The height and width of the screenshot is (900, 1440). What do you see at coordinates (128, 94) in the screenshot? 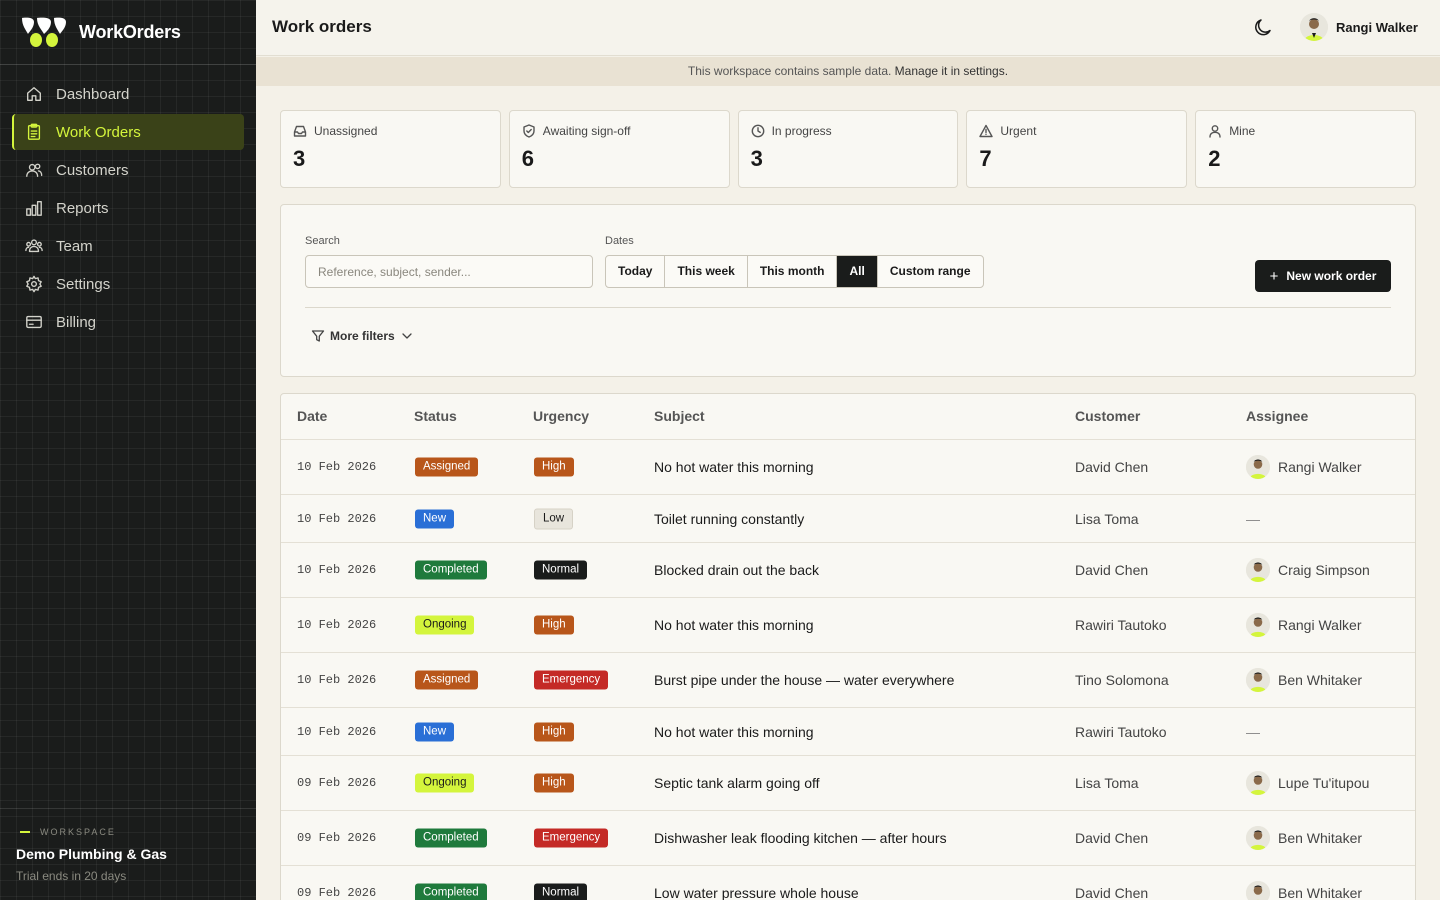
I see `sidebar-item-dashboard: Dashboard` at bounding box center [128, 94].